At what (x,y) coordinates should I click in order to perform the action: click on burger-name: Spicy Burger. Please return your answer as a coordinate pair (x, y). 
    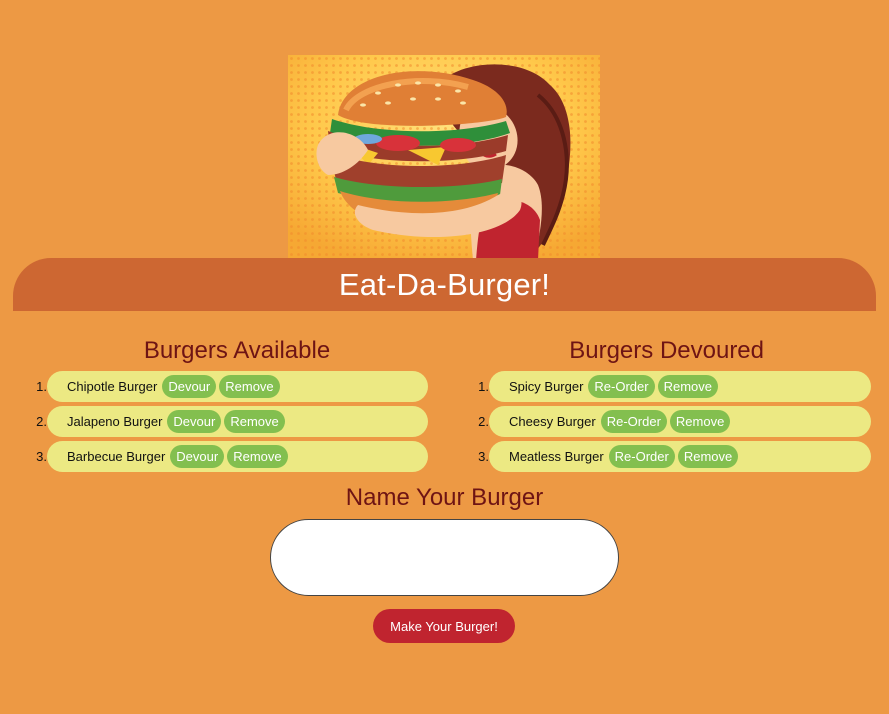
    Looking at the image, I should click on (546, 386).